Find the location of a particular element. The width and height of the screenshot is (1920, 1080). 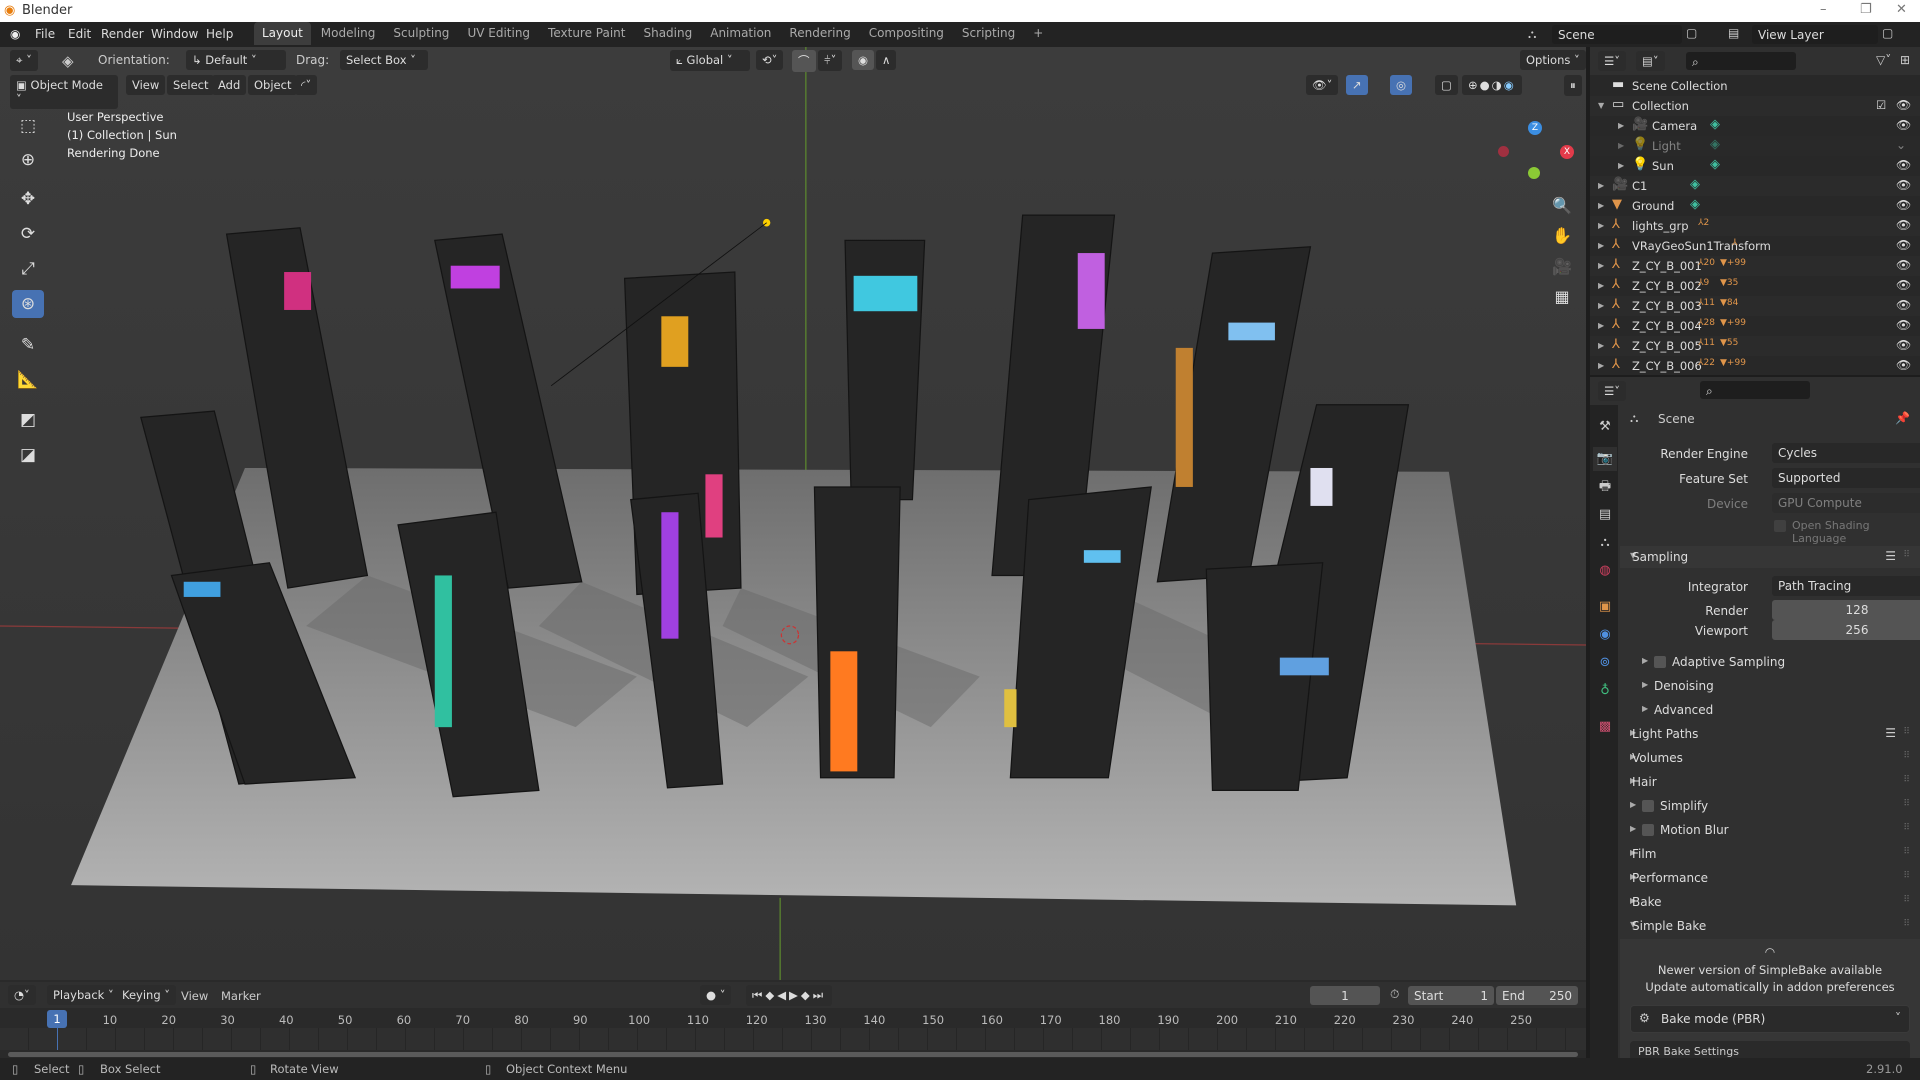

pan-hand-icon: ✋ is located at coordinates (1562, 236).